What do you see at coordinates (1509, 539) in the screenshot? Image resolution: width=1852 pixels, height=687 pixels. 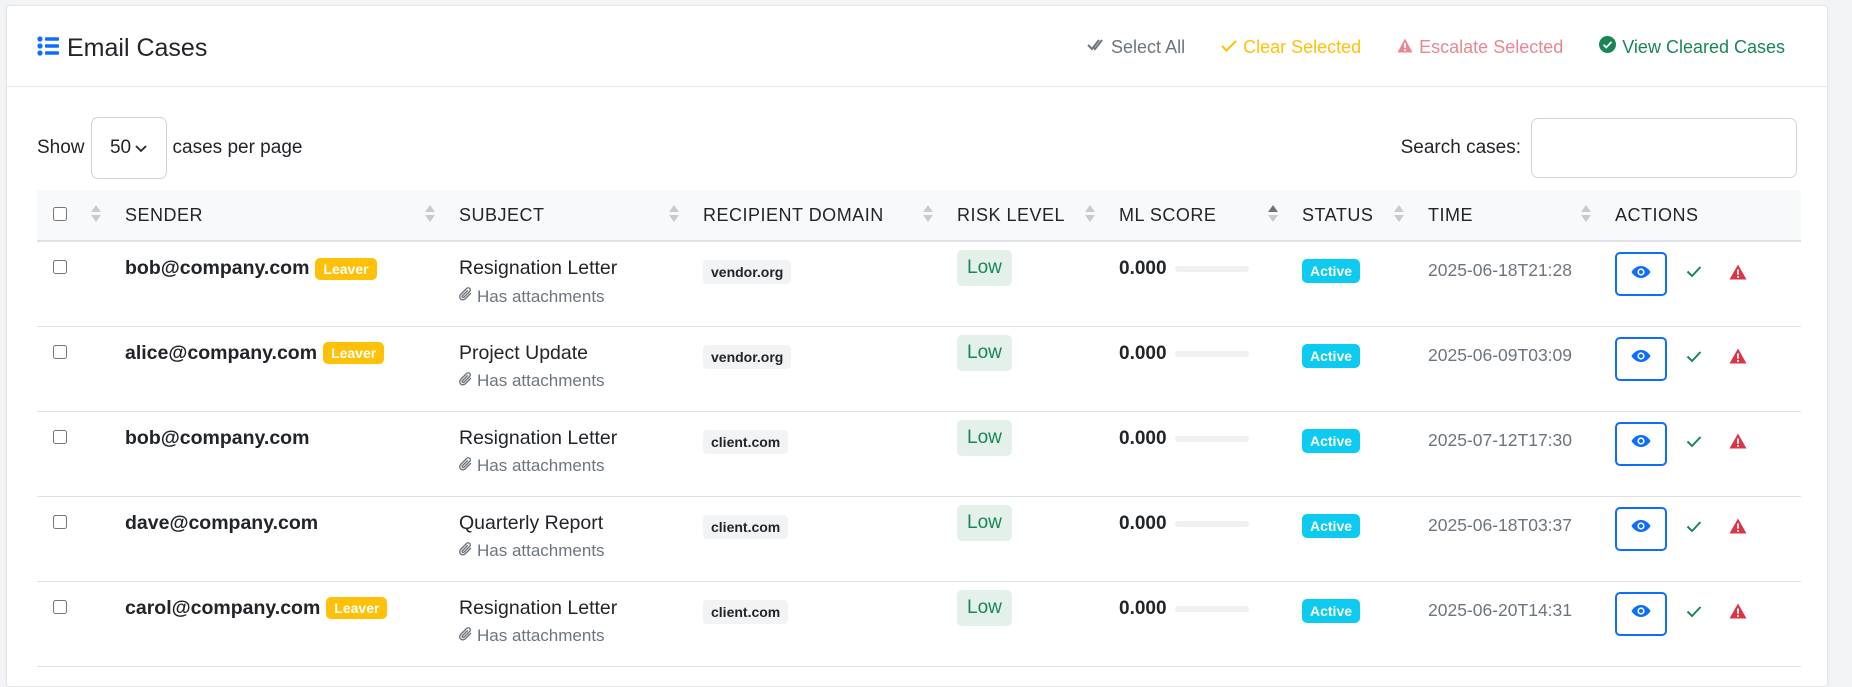 I see `cell-time: 2025-06-18T03:37` at bounding box center [1509, 539].